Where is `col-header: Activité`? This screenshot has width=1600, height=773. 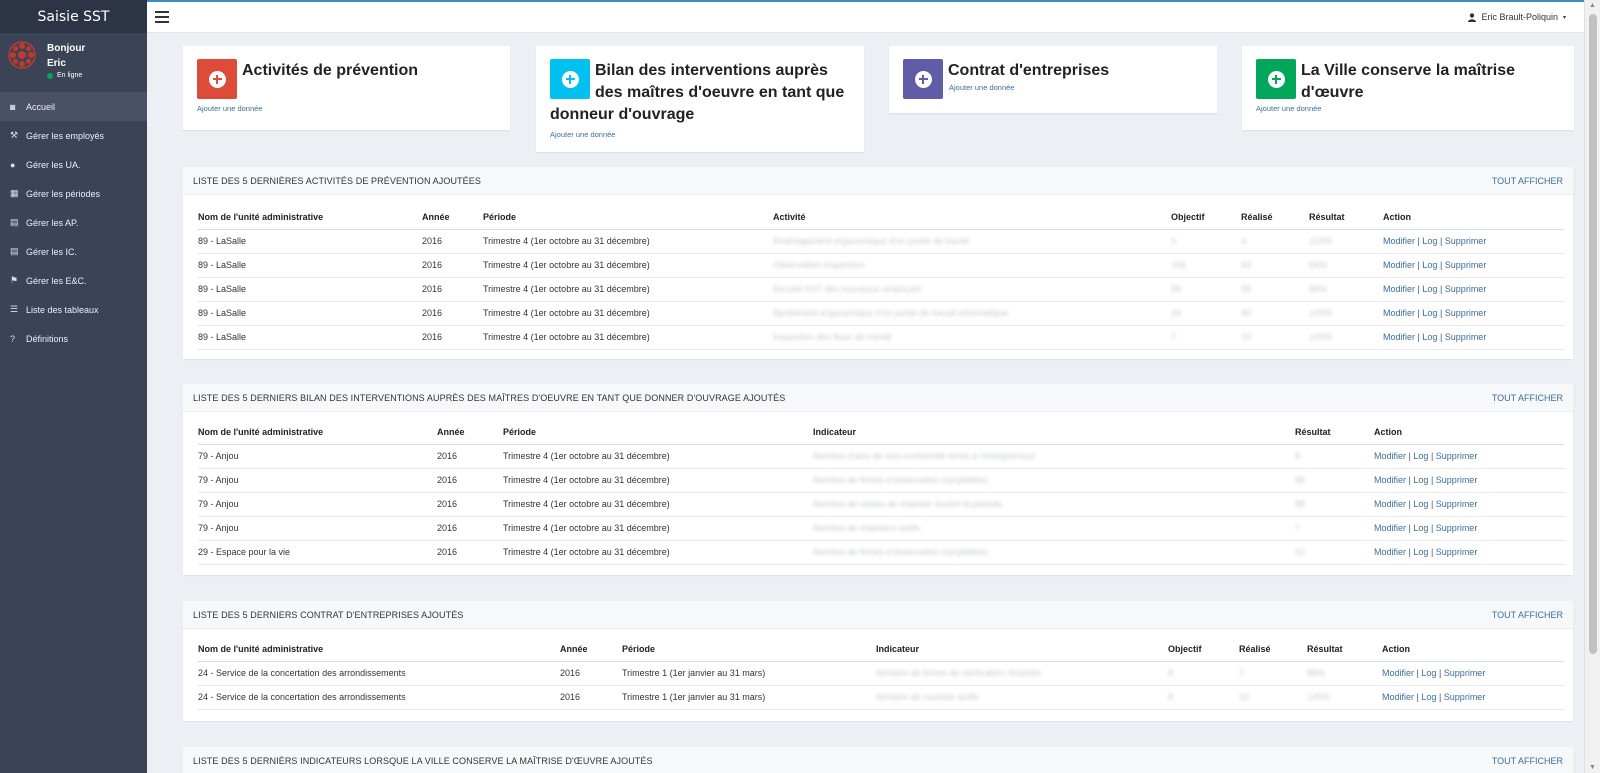
col-header: Activité is located at coordinates (972, 217).